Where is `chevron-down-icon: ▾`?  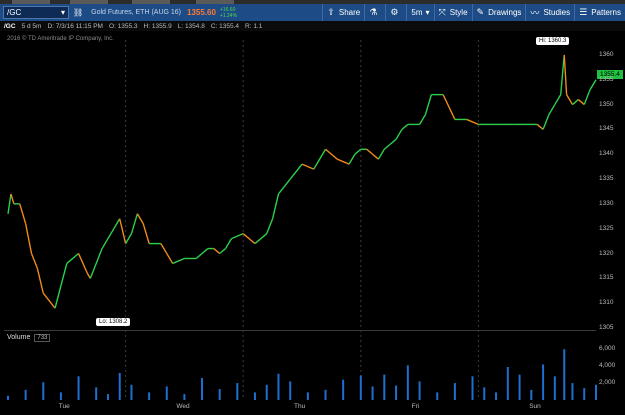 chevron-down-icon: ▾ is located at coordinates (62, 12).